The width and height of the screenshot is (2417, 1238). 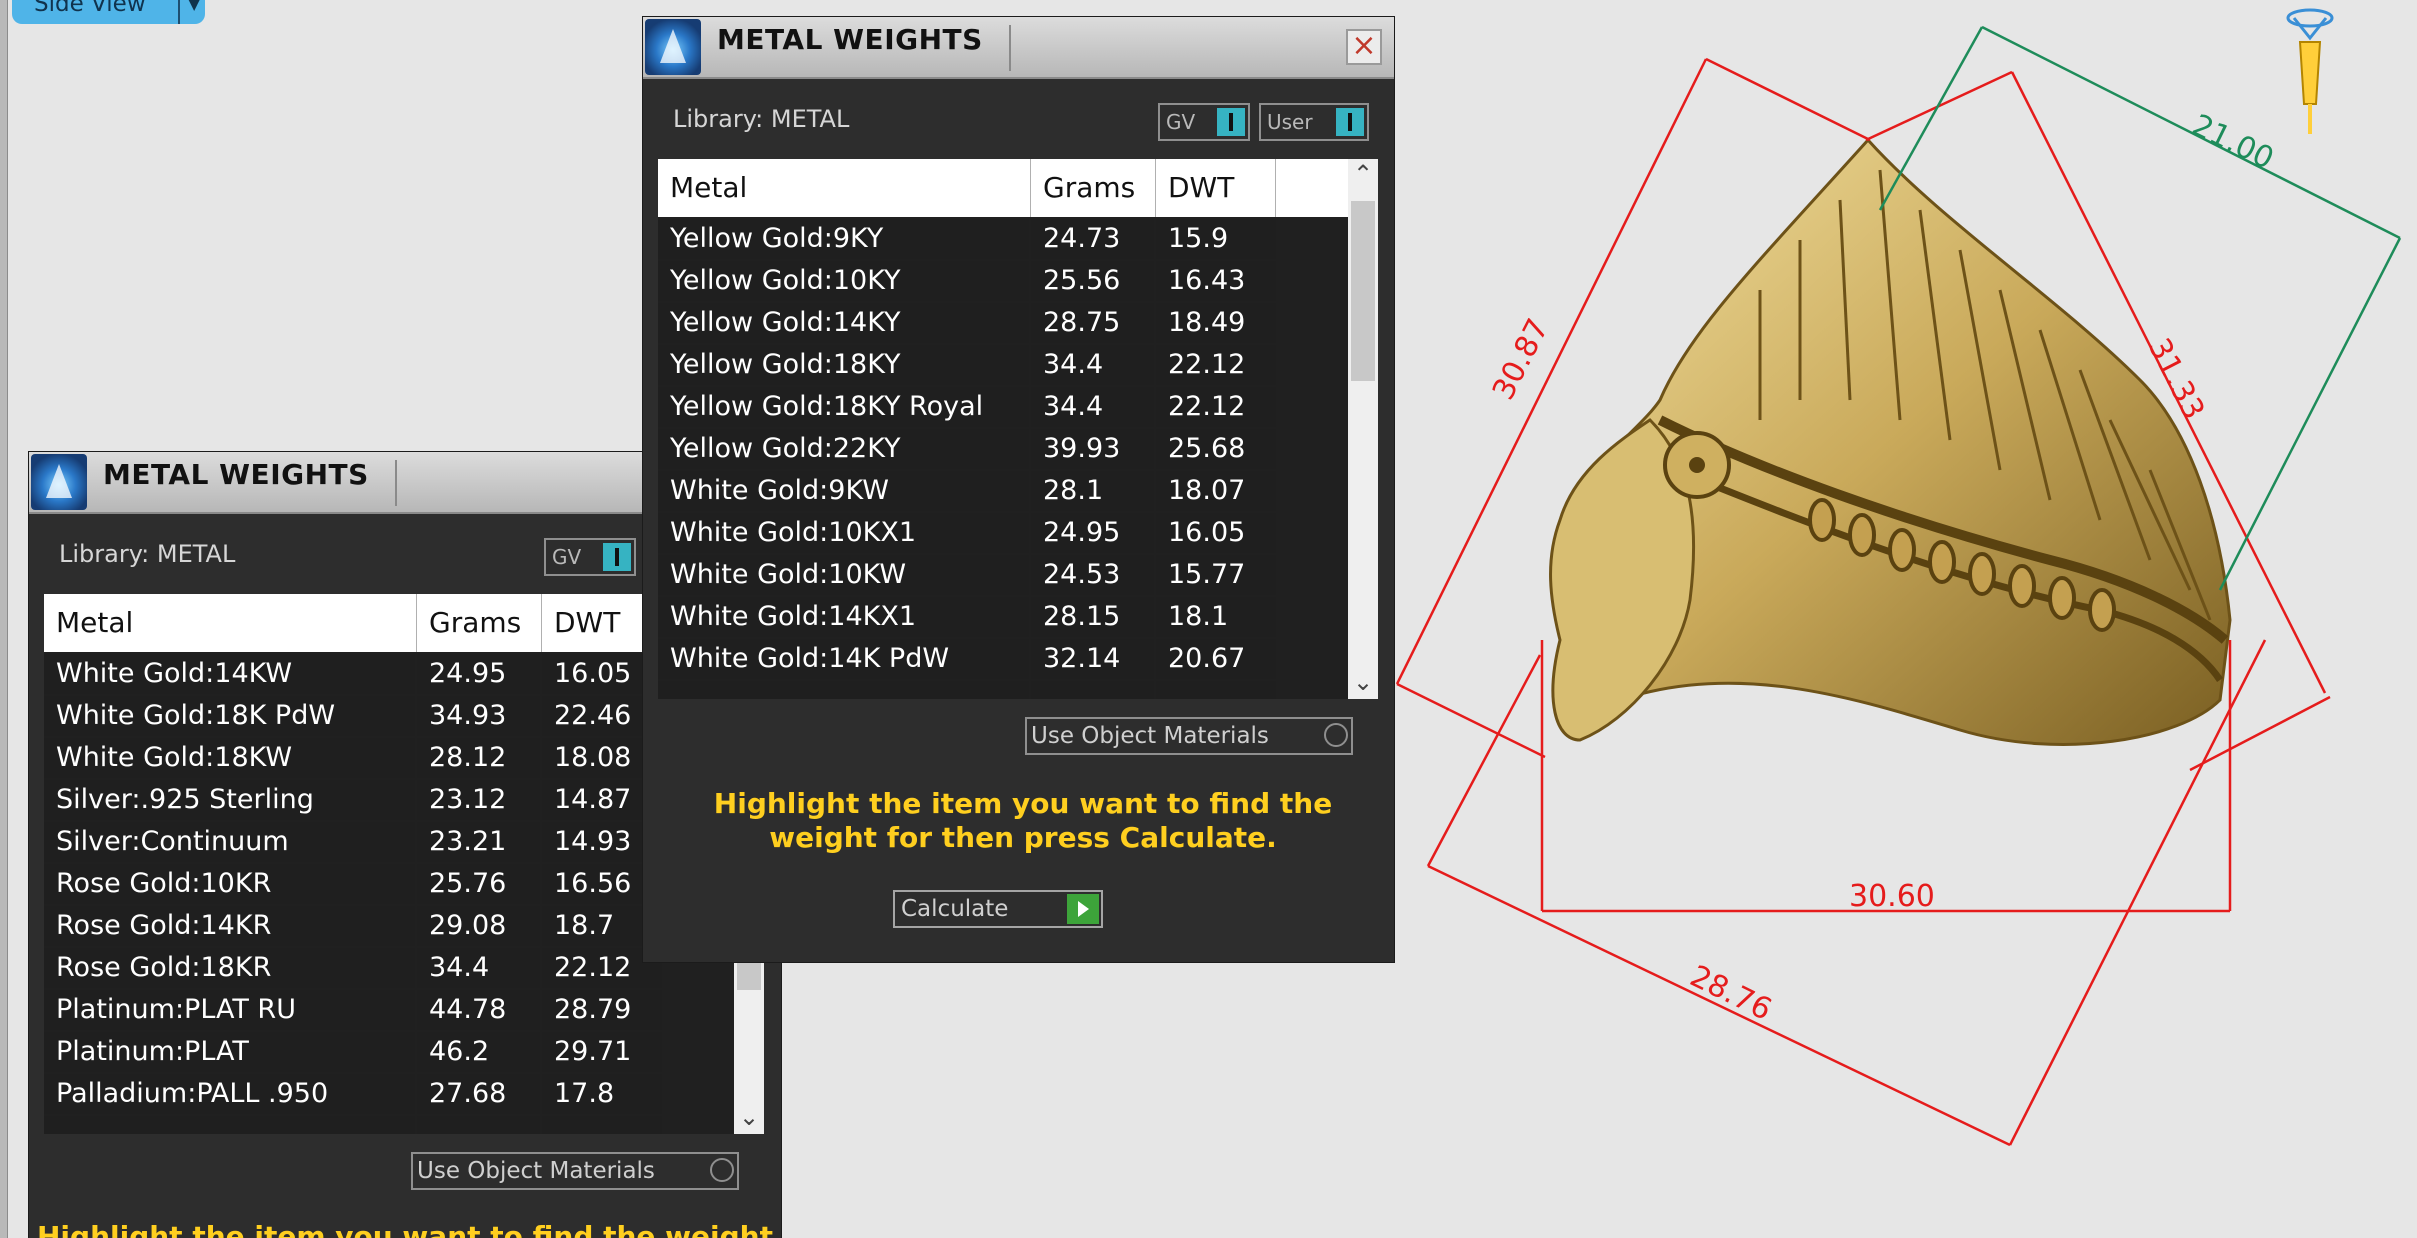 I want to click on grams-cell: 32.14, so click(x=1092, y=659).